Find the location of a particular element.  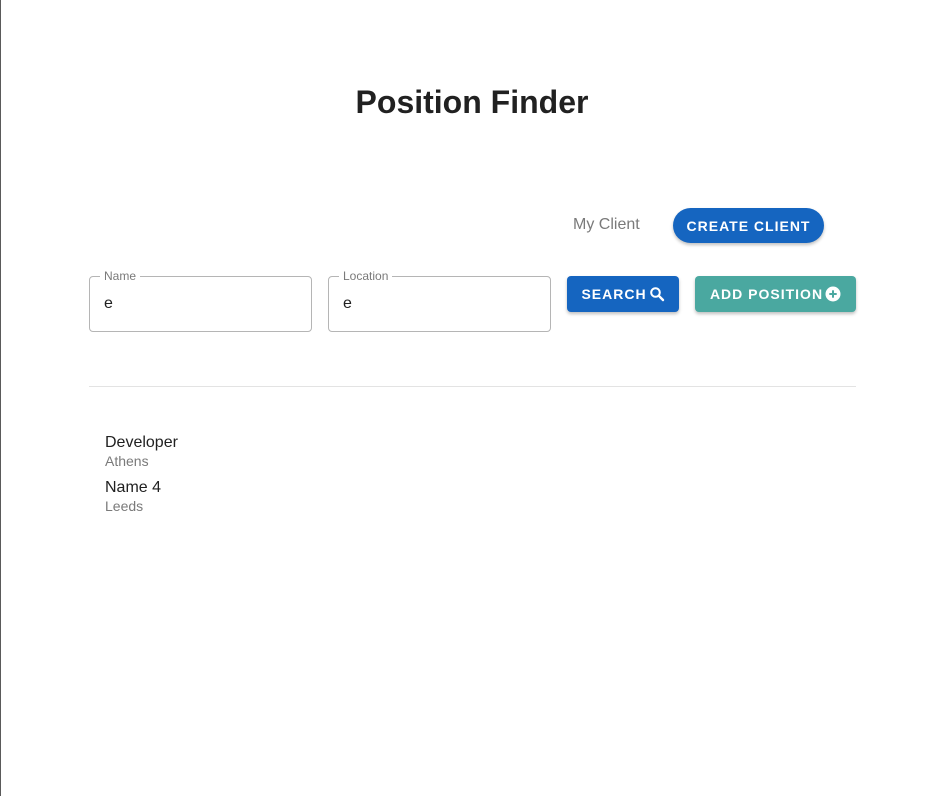

create-client-button: CREATE CLIENT is located at coordinates (748, 225).